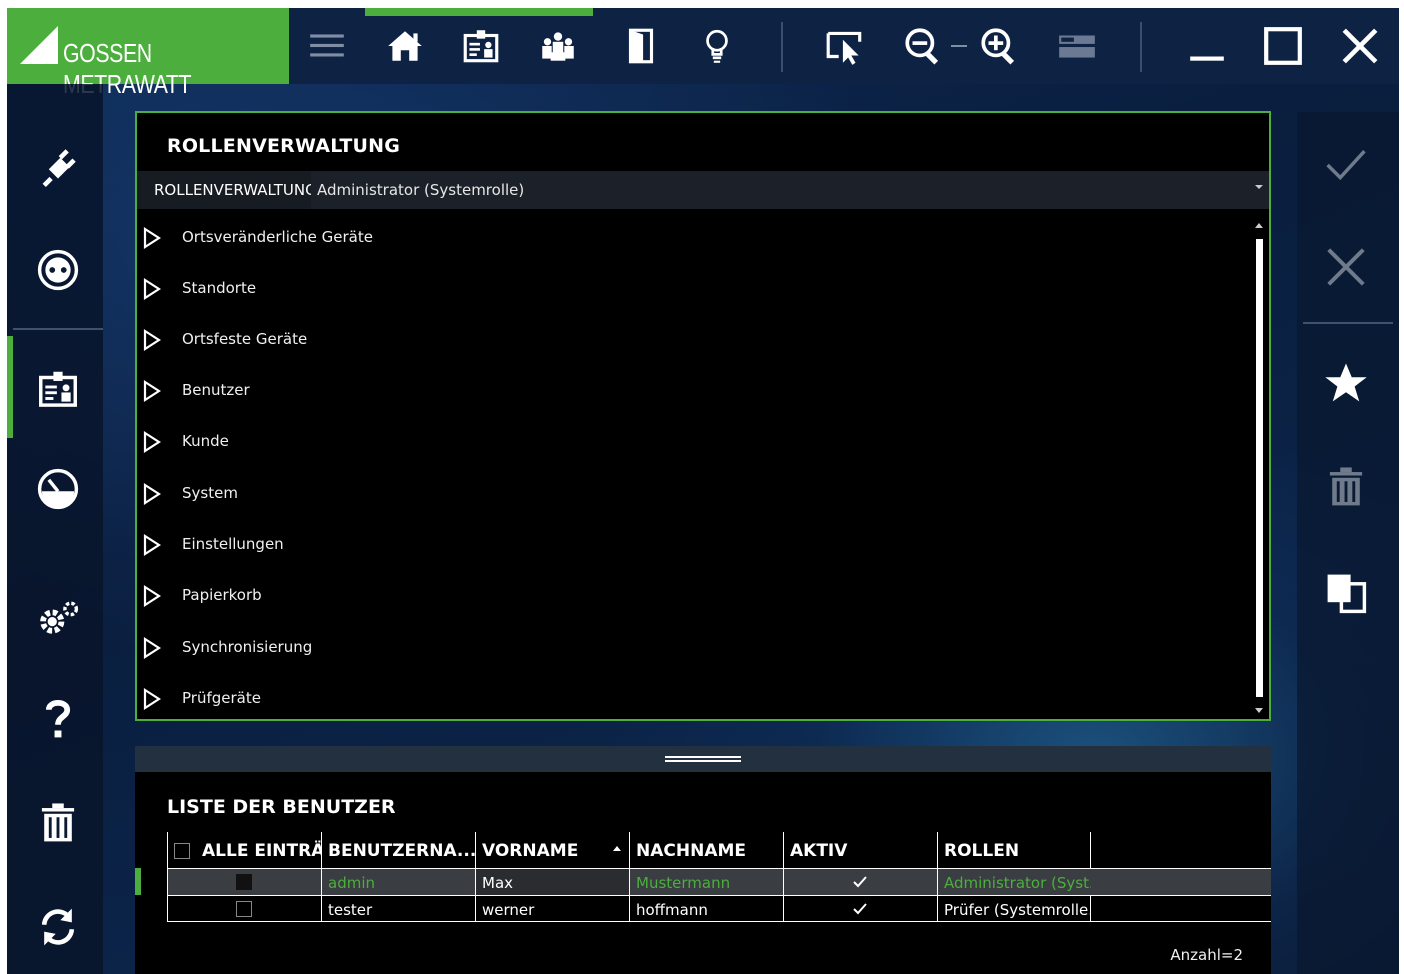 Image resolution: width=1404 pixels, height=974 pixels. What do you see at coordinates (959, 46) in the screenshot?
I see `zoom-divider` at bounding box center [959, 46].